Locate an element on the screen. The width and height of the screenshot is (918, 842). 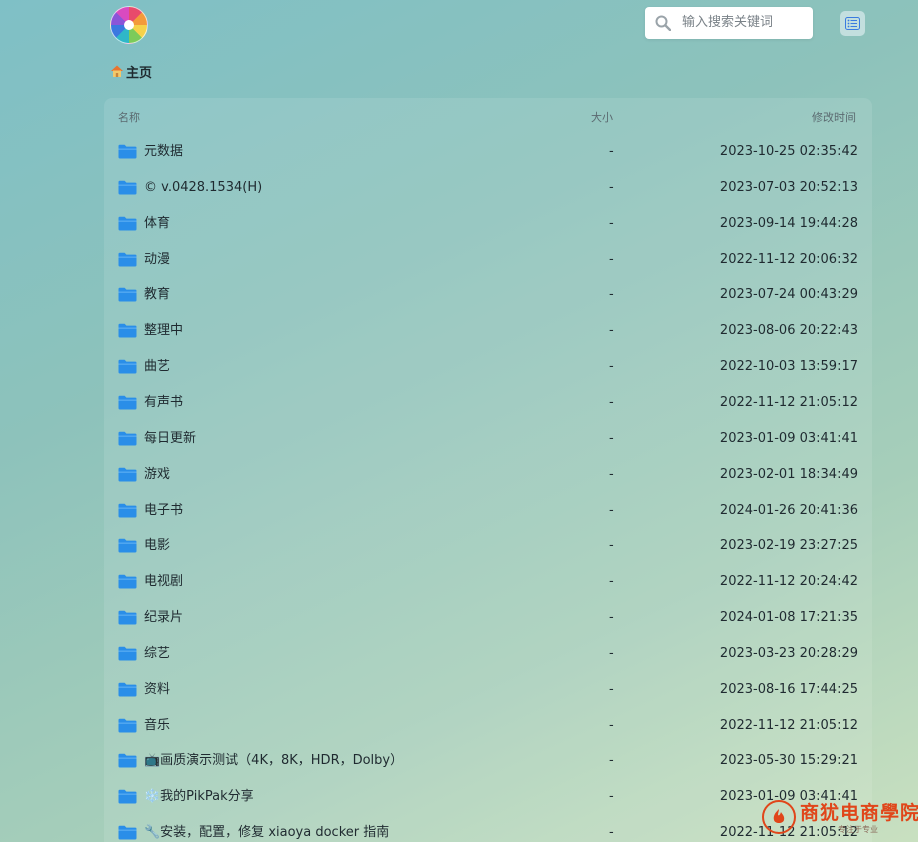
breadcrumb-home-label: 主页 is located at coordinates (139, 71).